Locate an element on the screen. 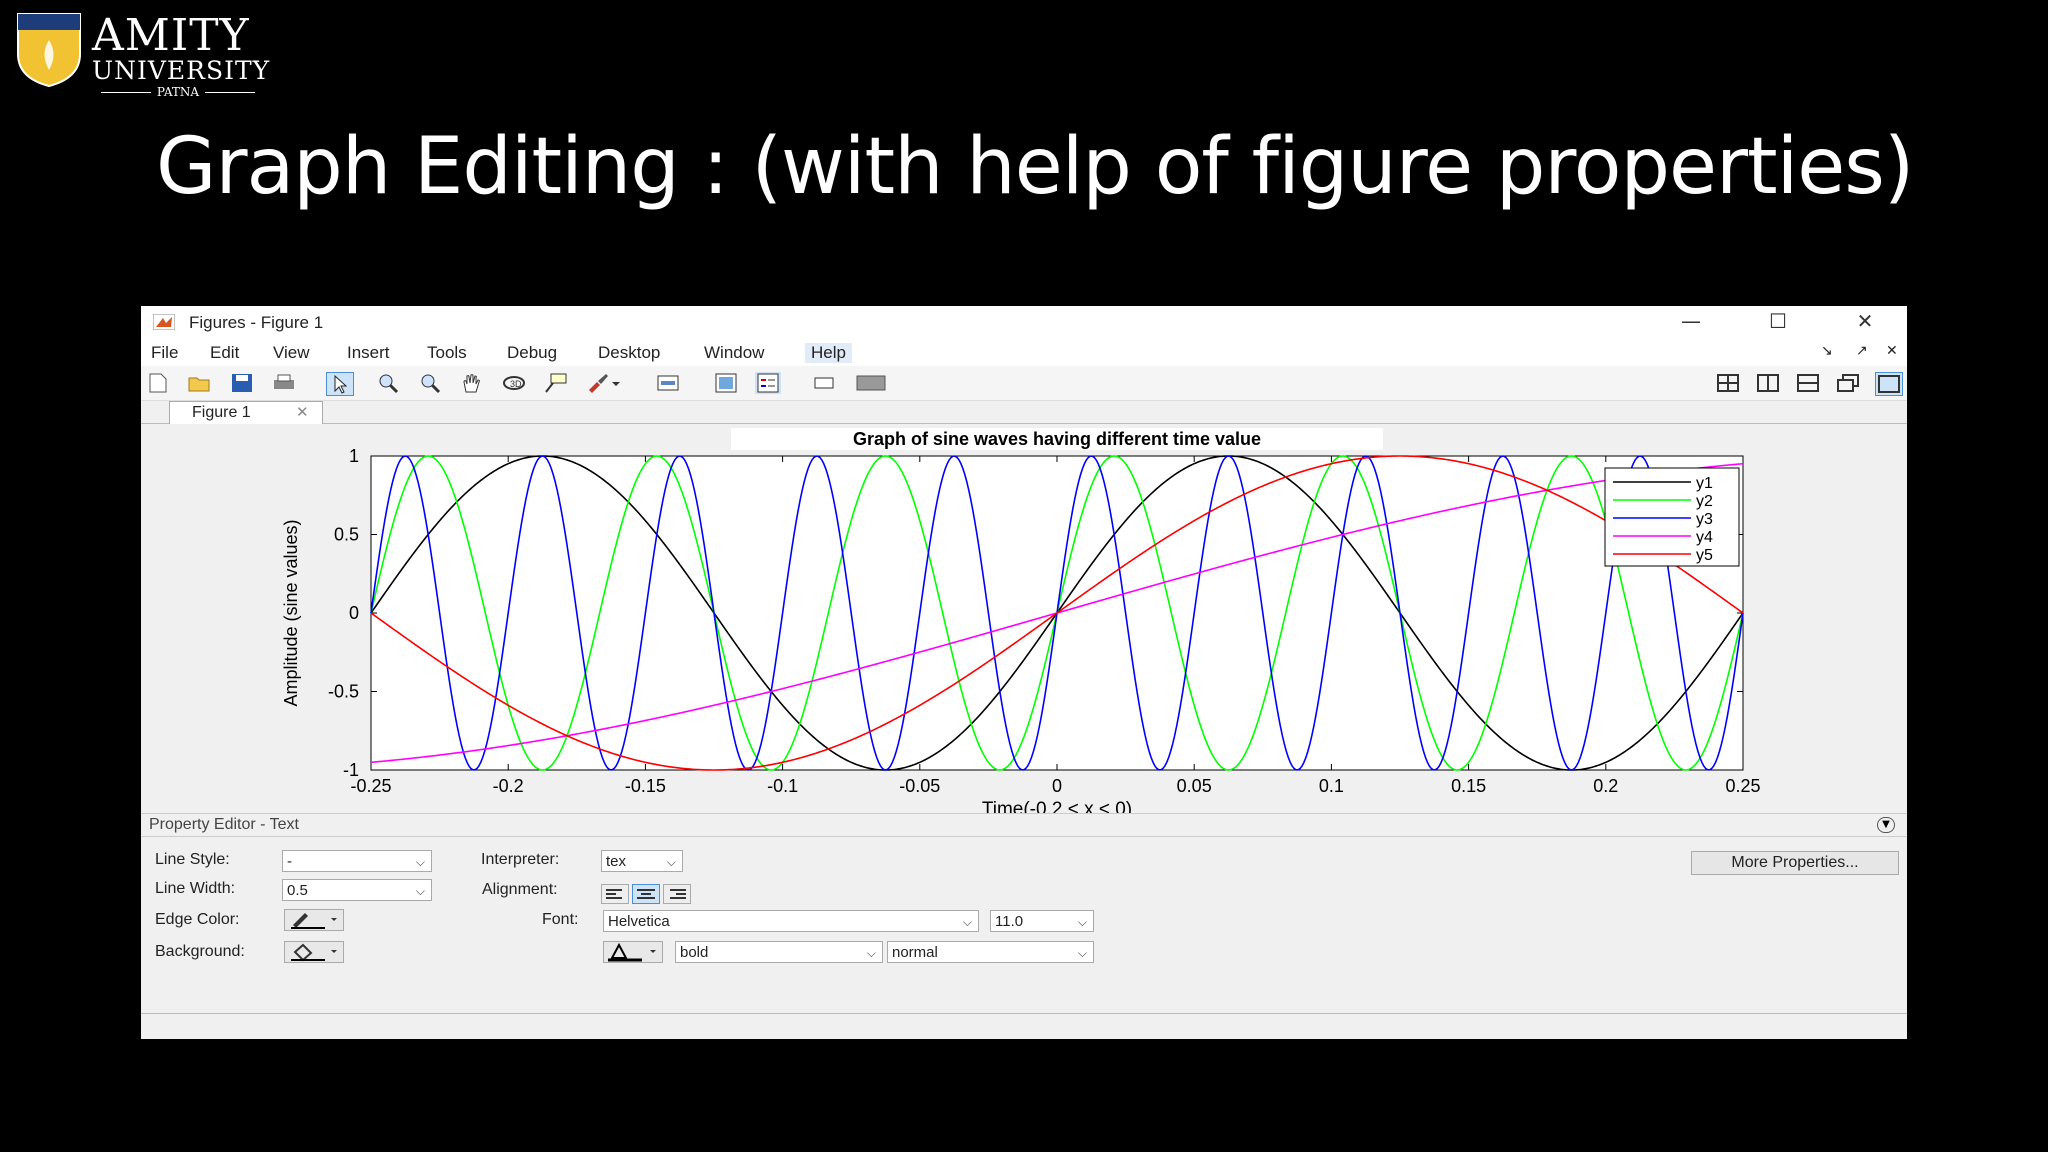 The width and height of the screenshot is (2048, 1152). tile-top-bottom-icon is located at coordinates (1808, 383).